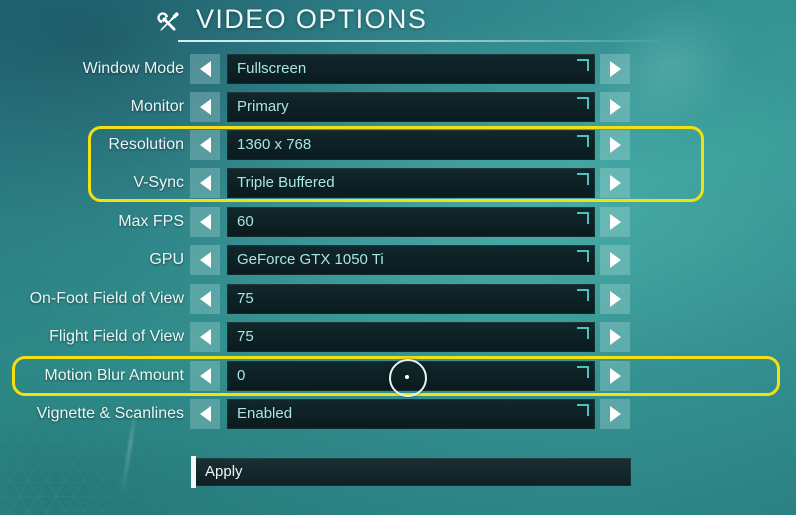 Image resolution: width=796 pixels, height=515 pixels. I want to click on option-row-max-fps: Max FPS 60, so click(398, 222).